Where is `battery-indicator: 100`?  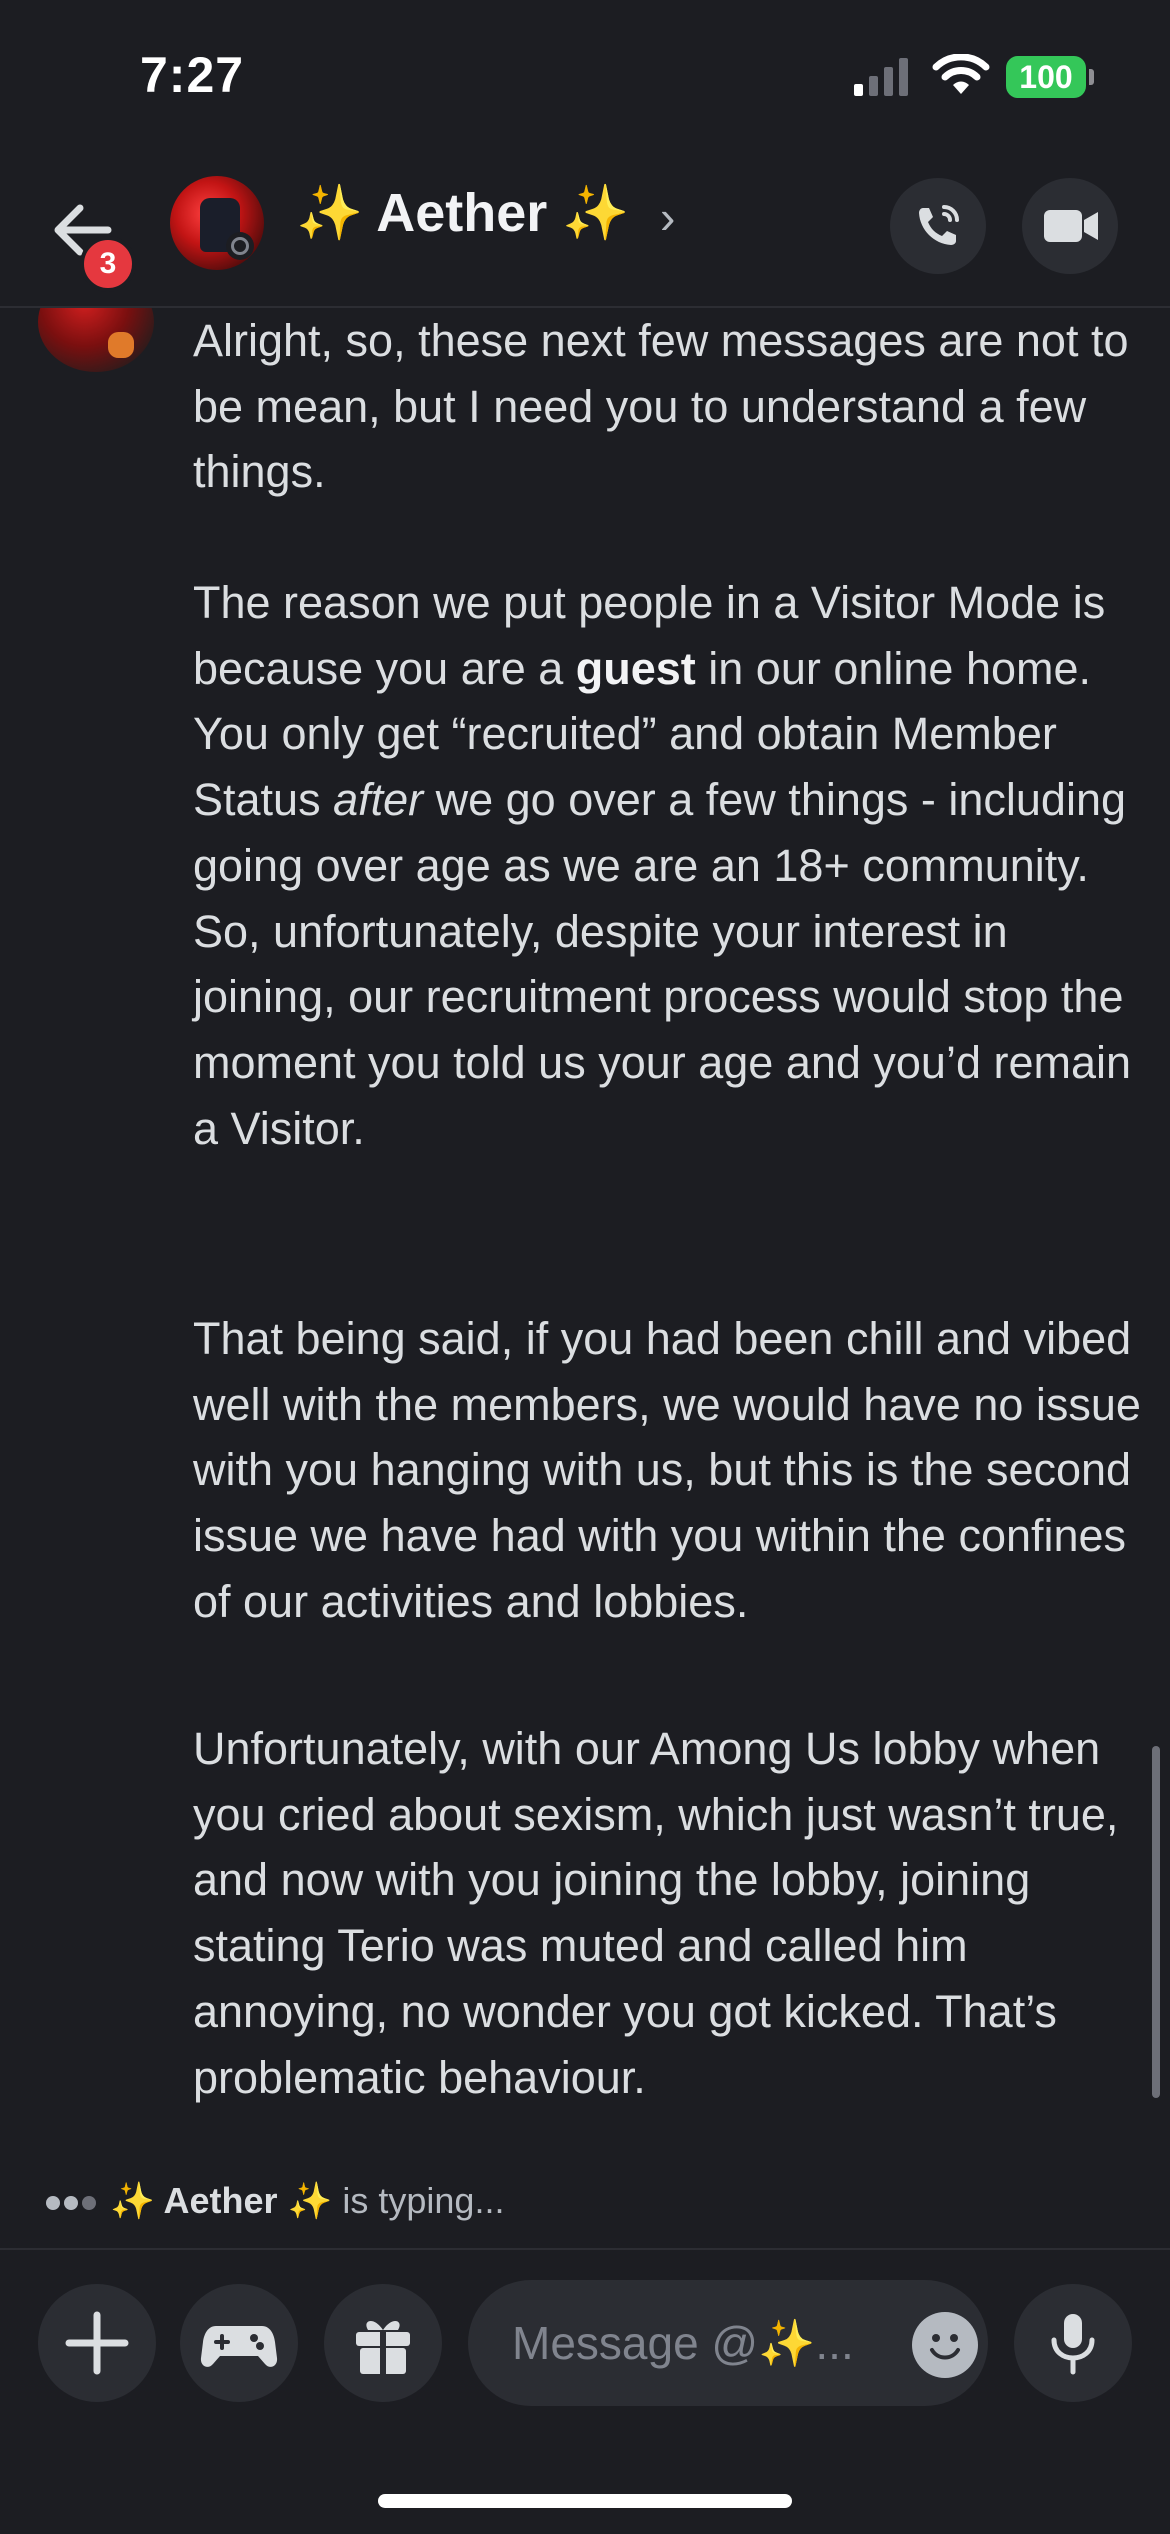
battery-indicator: 100 is located at coordinates (1046, 77).